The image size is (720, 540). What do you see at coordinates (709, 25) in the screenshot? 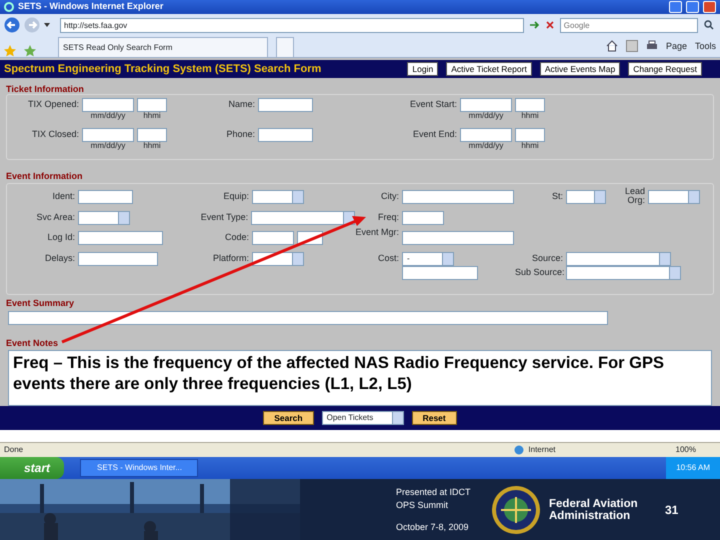
I see `search-icon` at bounding box center [709, 25].